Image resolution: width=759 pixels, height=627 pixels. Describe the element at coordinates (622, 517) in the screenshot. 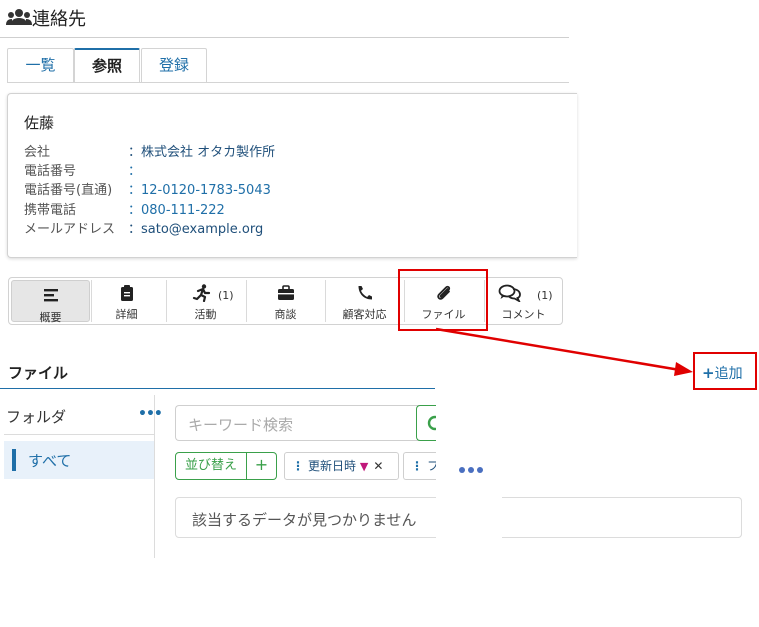

I see `empty-state-right` at that location.